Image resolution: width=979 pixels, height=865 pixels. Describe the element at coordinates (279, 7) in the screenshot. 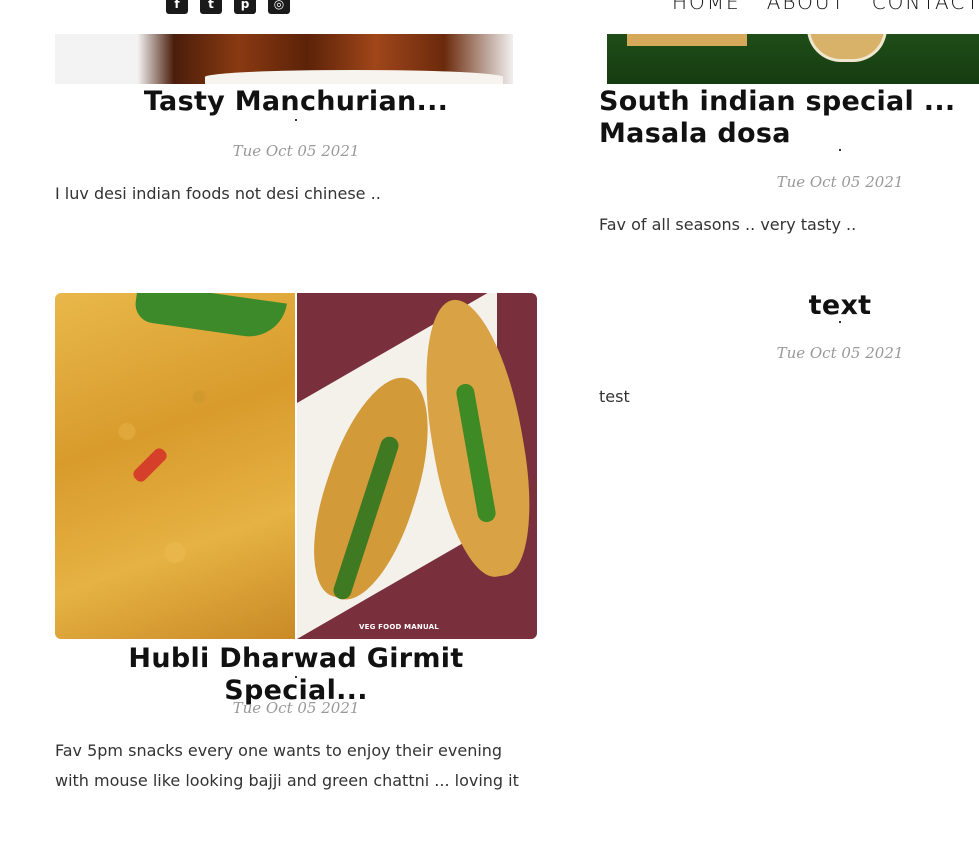

I see `instagram-icon: ◎` at that location.